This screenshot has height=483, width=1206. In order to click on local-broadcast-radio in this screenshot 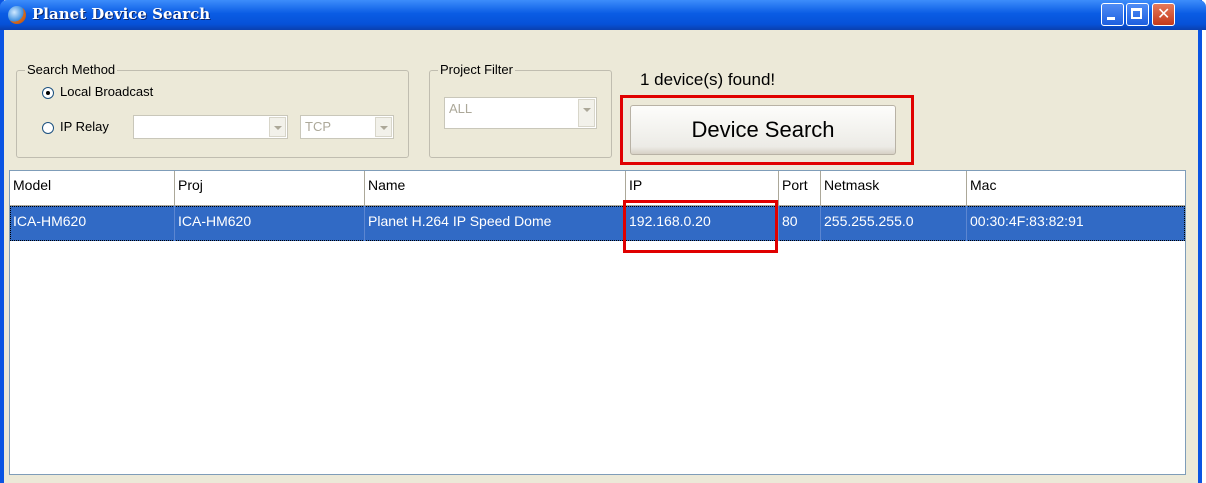, I will do `click(48, 93)`.